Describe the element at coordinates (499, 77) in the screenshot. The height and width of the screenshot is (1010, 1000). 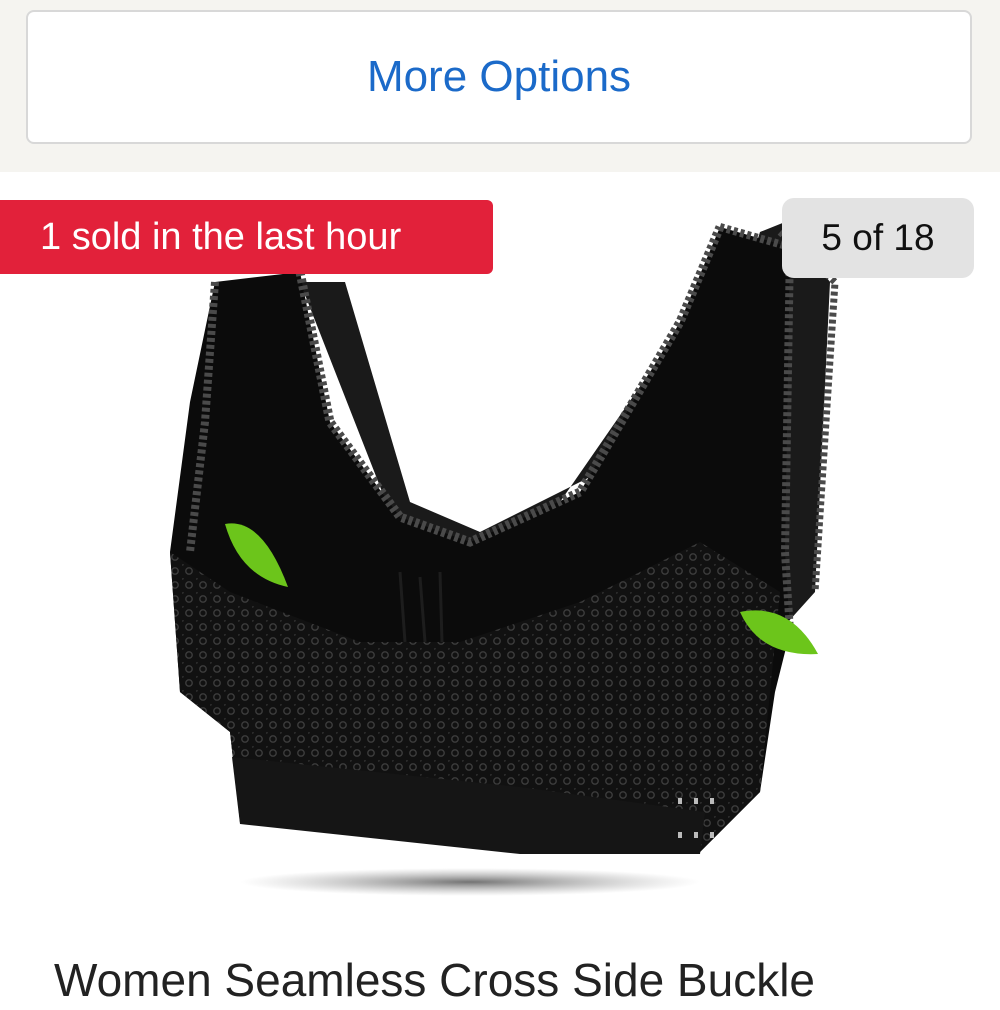
I see `more-options-button: More Options` at that location.